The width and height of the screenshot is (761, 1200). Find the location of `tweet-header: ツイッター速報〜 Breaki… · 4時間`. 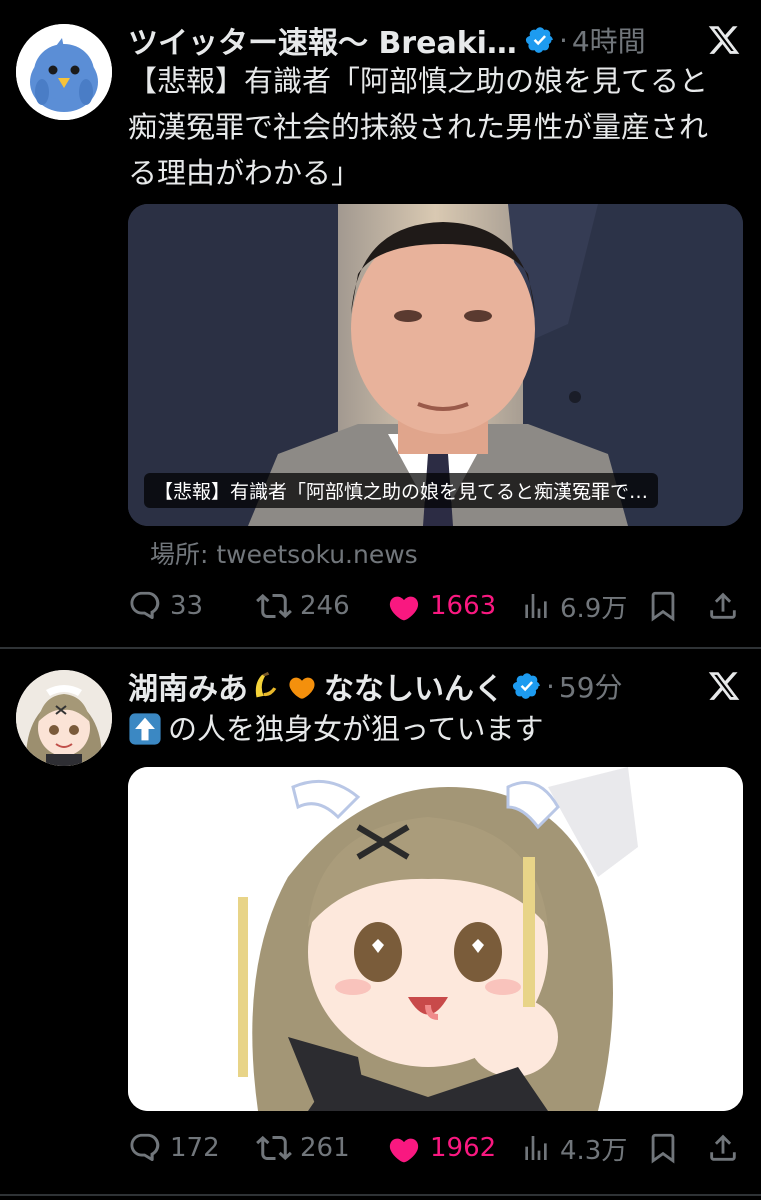

tweet-header: ツイッター速報〜 Breaki… · 4時間 is located at coordinates (387, 40).